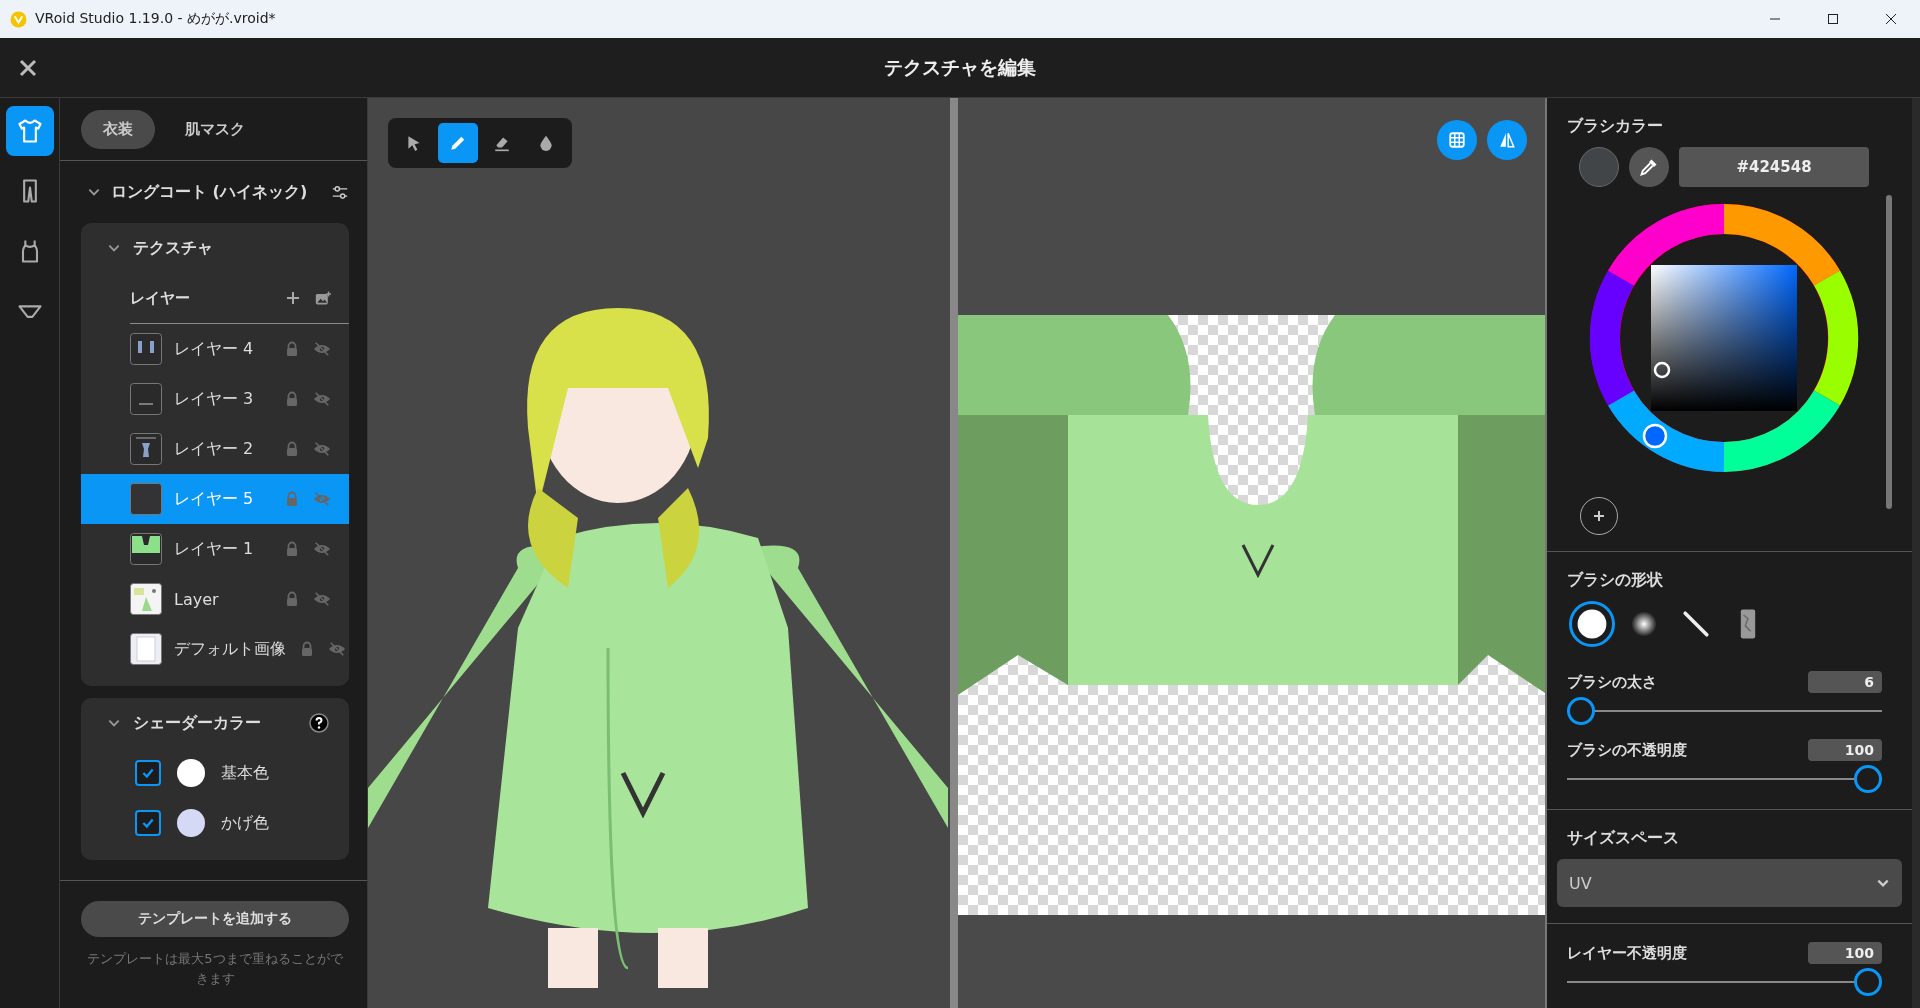  Describe the element at coordinates (1580, 883) in the screenshot. I see `dropdown-value: UV` at that location.